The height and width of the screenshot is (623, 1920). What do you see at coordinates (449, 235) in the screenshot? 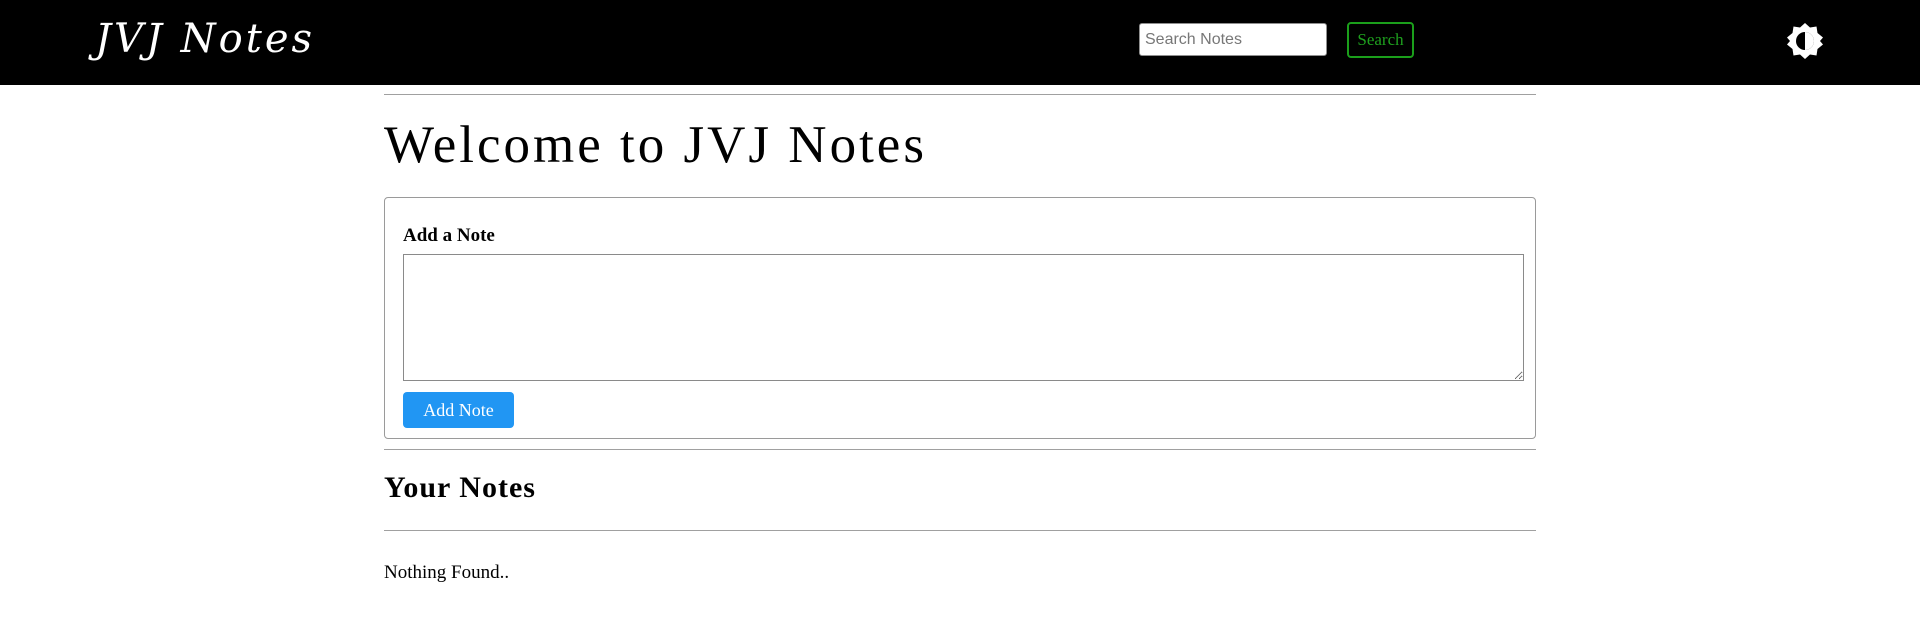
I see `add-note-label: Add a Note` at bounding box center [449, 235].